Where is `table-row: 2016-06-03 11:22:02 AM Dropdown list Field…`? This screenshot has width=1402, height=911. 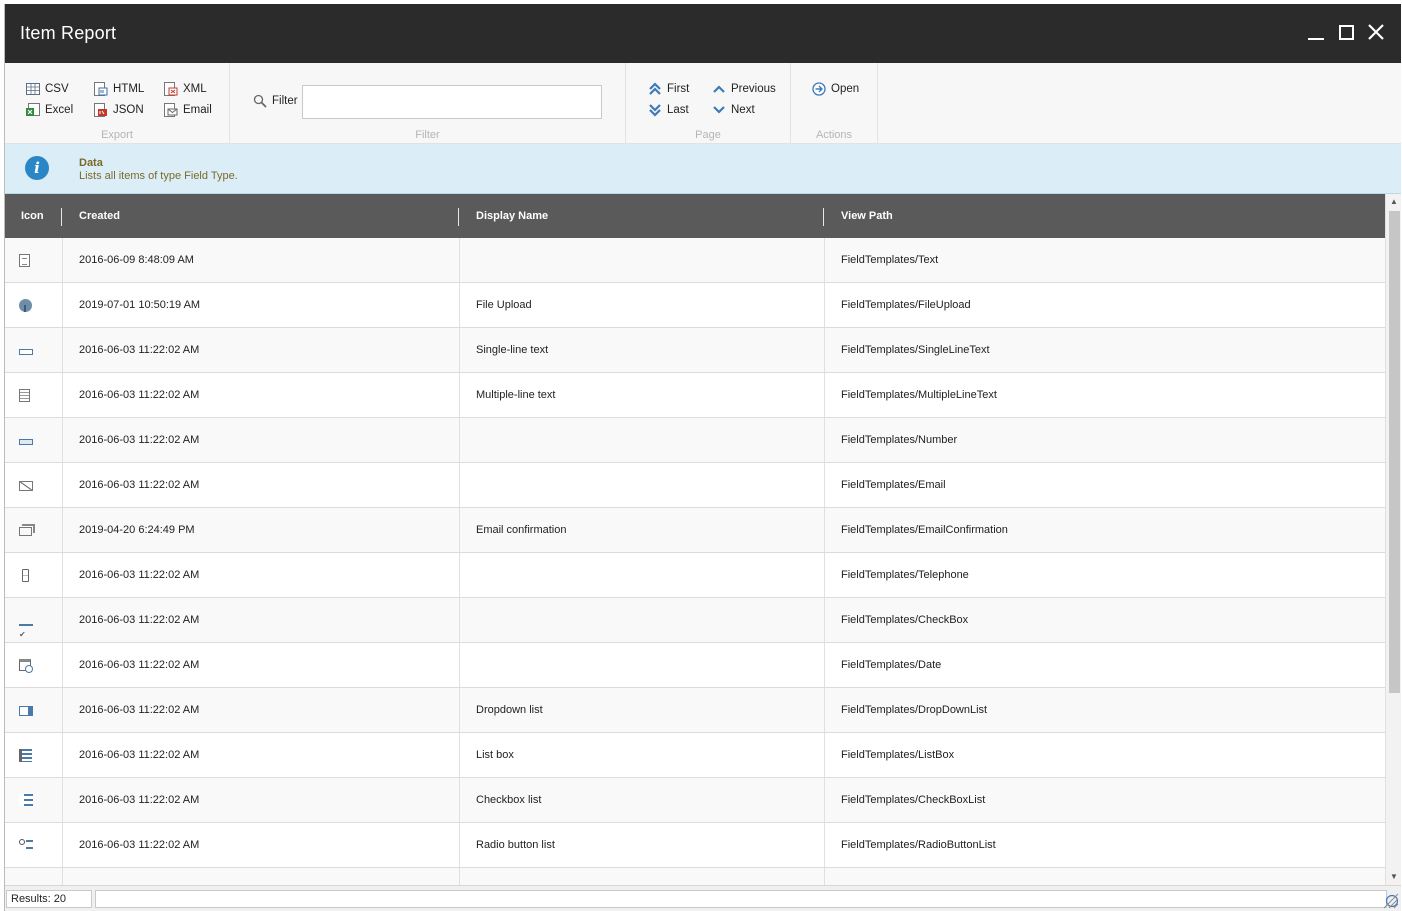
table-row: 2016-06-03 11:22:02 AM Dropdown list Field… is located at coordinates (695, 710).